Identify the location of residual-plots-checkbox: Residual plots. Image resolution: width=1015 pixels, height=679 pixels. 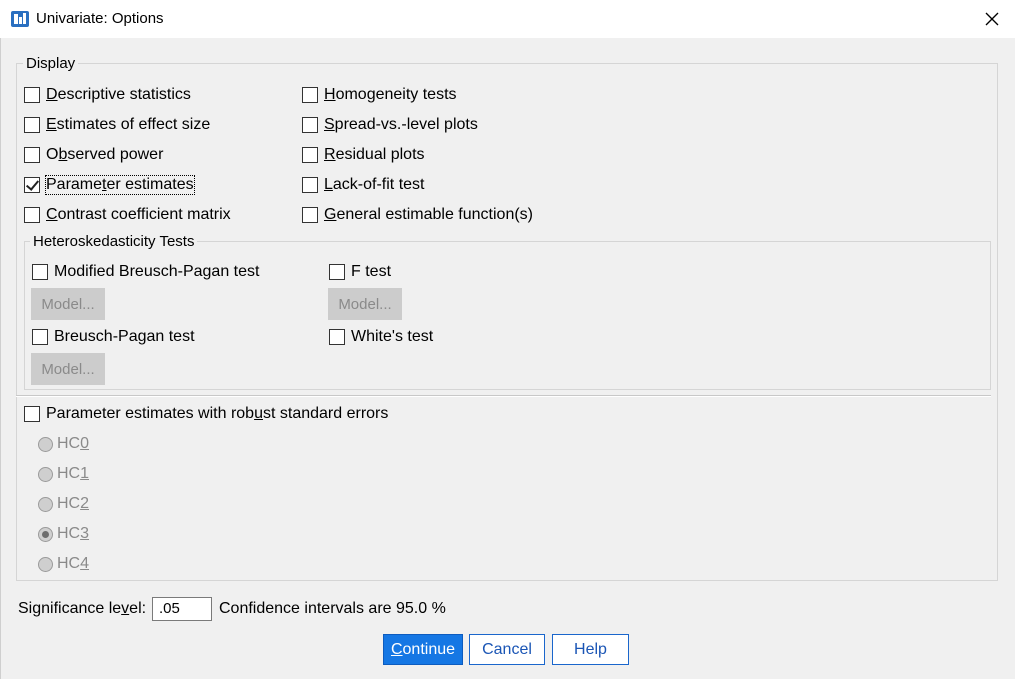
(363, 155).